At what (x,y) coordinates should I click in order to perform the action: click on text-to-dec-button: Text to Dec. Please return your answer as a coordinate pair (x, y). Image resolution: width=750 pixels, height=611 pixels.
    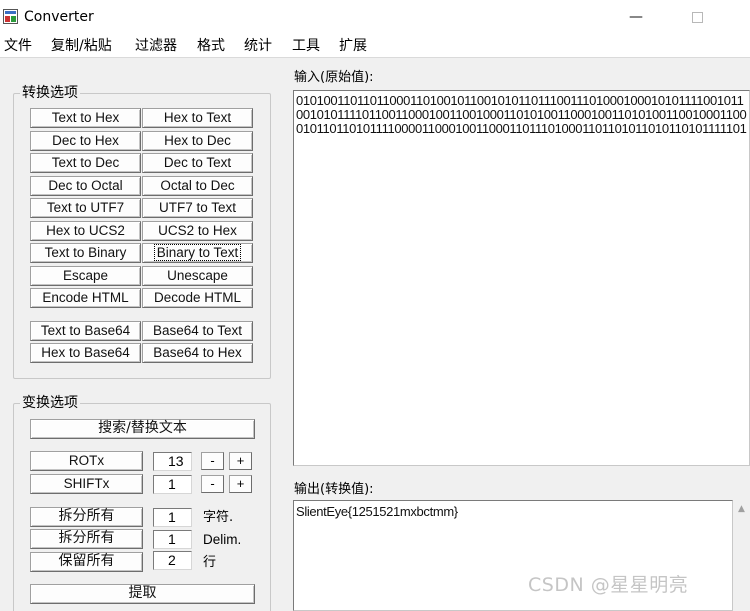
    Looking at the image, I should click on (85, 163).